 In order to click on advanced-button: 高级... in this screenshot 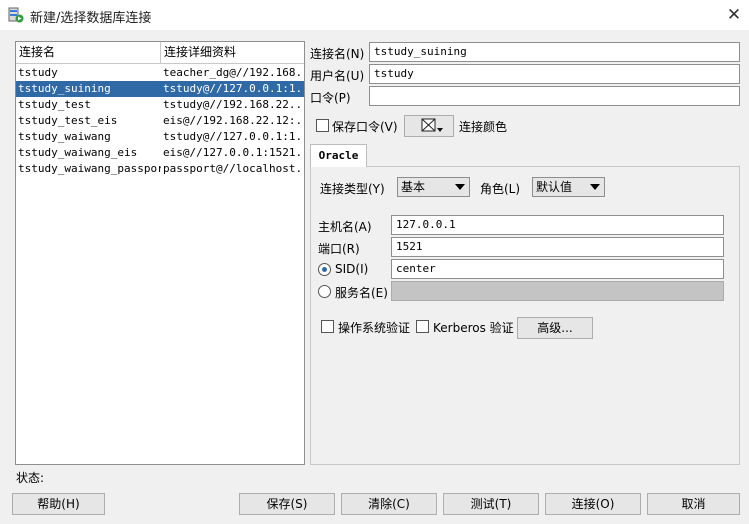, I will do `click(555, 328)`.